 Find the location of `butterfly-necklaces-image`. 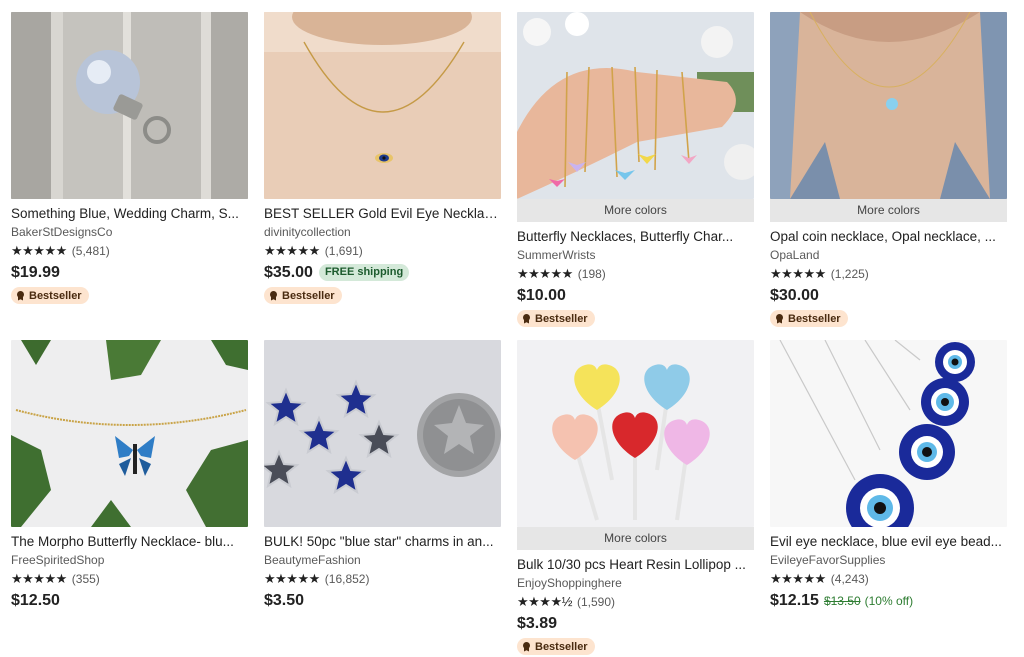

butterfly-necklaces-image is located at coordinates (635, 105).